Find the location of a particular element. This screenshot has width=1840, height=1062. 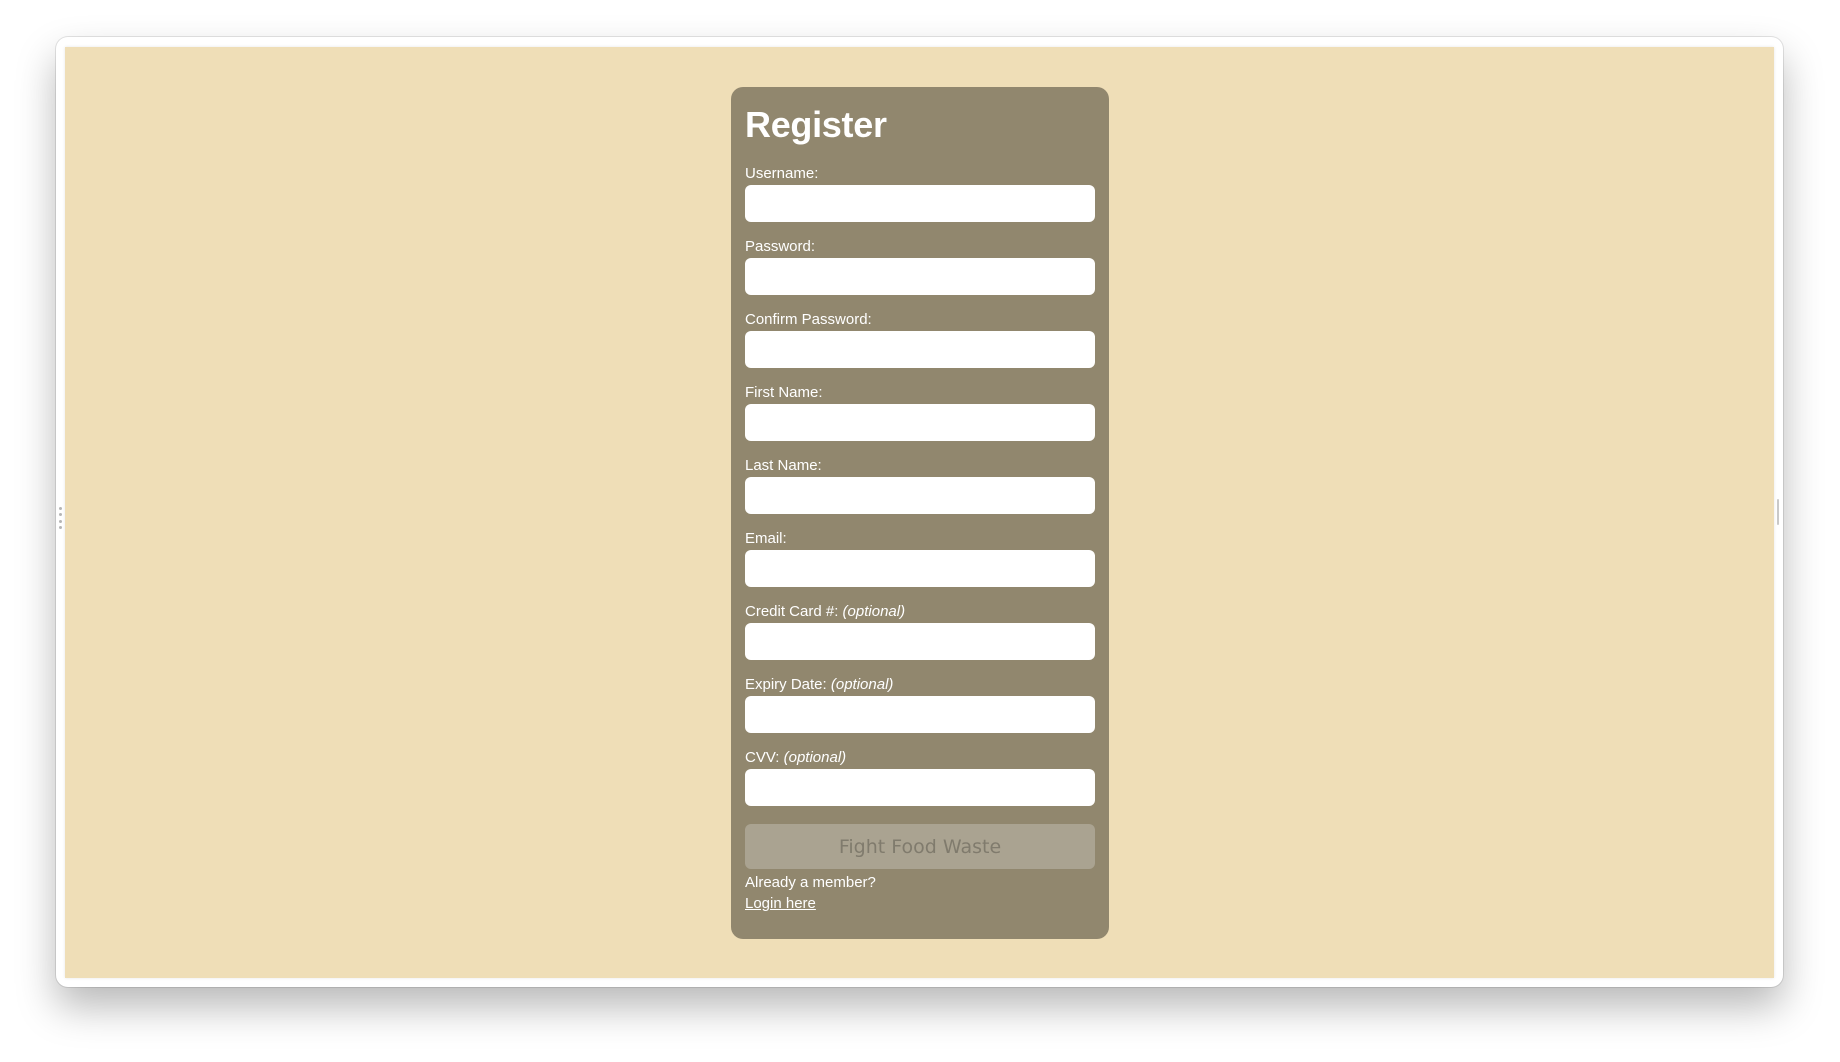

last-name-input is located at coordinates (920, 495).